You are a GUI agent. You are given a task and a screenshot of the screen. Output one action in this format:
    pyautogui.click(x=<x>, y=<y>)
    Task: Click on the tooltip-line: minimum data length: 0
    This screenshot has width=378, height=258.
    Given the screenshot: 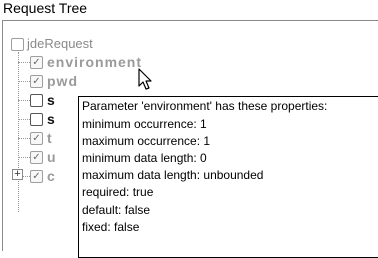 What is the action you would take?
    pyautogui.click(x=144, y=158)
    